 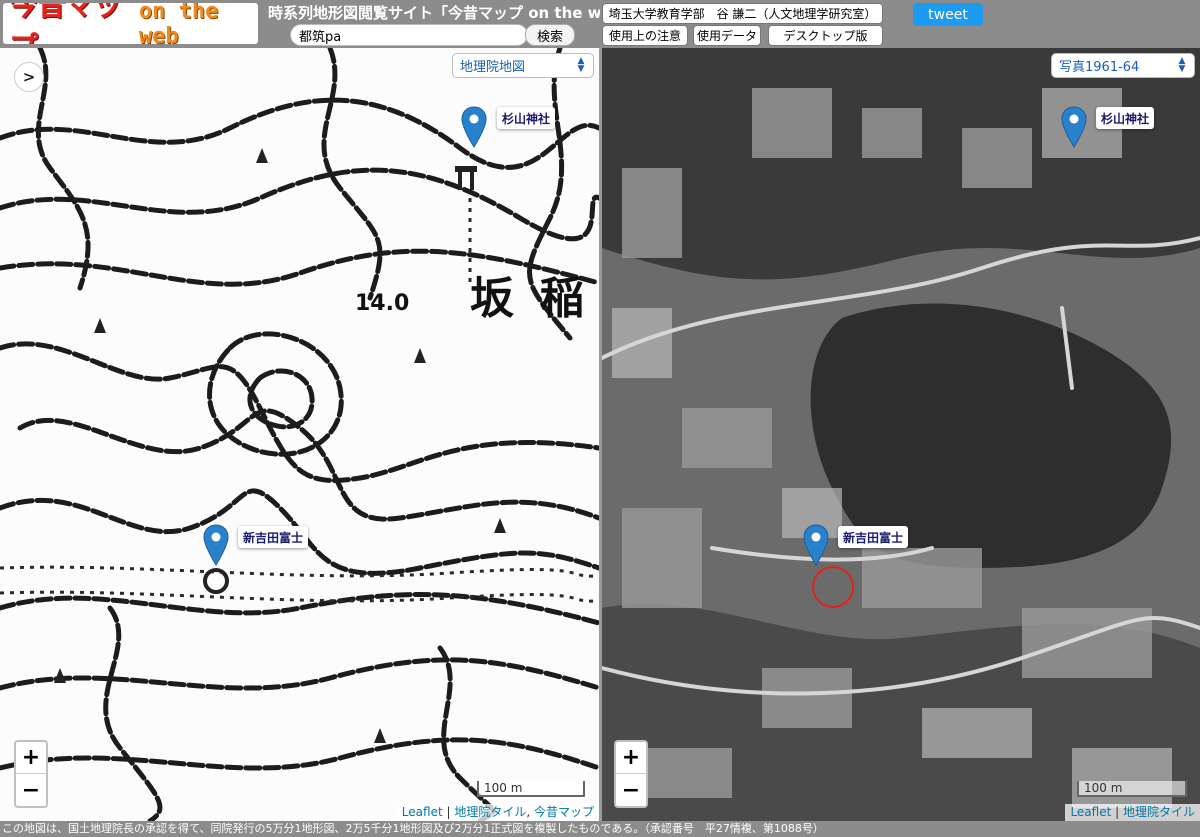 What do you see at coordinates (492, 298) in the screenshot?
I see `map-place-text-1: 坂` at bounding box center [492, 298].